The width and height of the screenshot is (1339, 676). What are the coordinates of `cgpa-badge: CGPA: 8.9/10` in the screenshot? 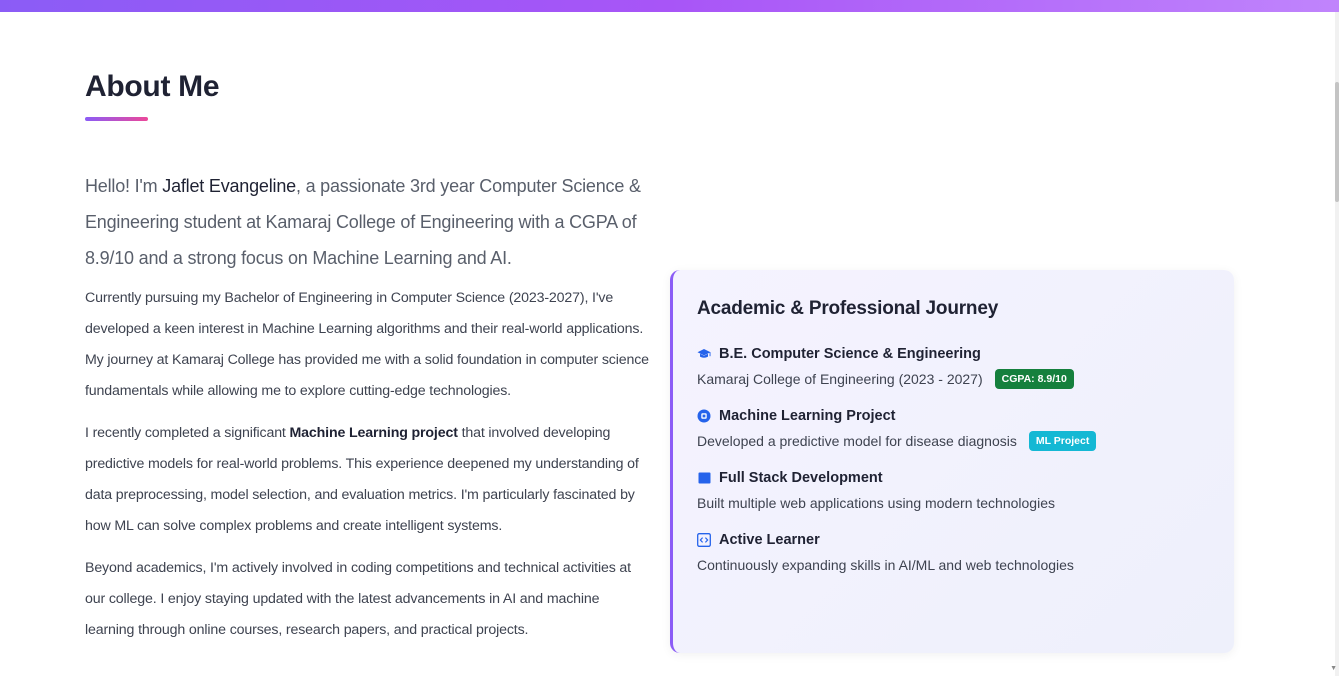 It's located at (1034, 379).